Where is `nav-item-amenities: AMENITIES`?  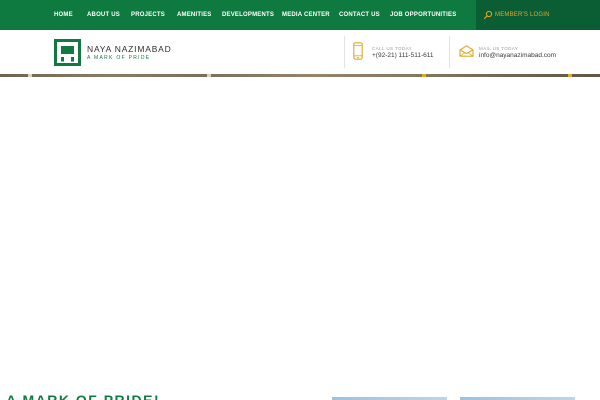 nav-item-amenities: AMENITIES is located at coordinates (194, 15).